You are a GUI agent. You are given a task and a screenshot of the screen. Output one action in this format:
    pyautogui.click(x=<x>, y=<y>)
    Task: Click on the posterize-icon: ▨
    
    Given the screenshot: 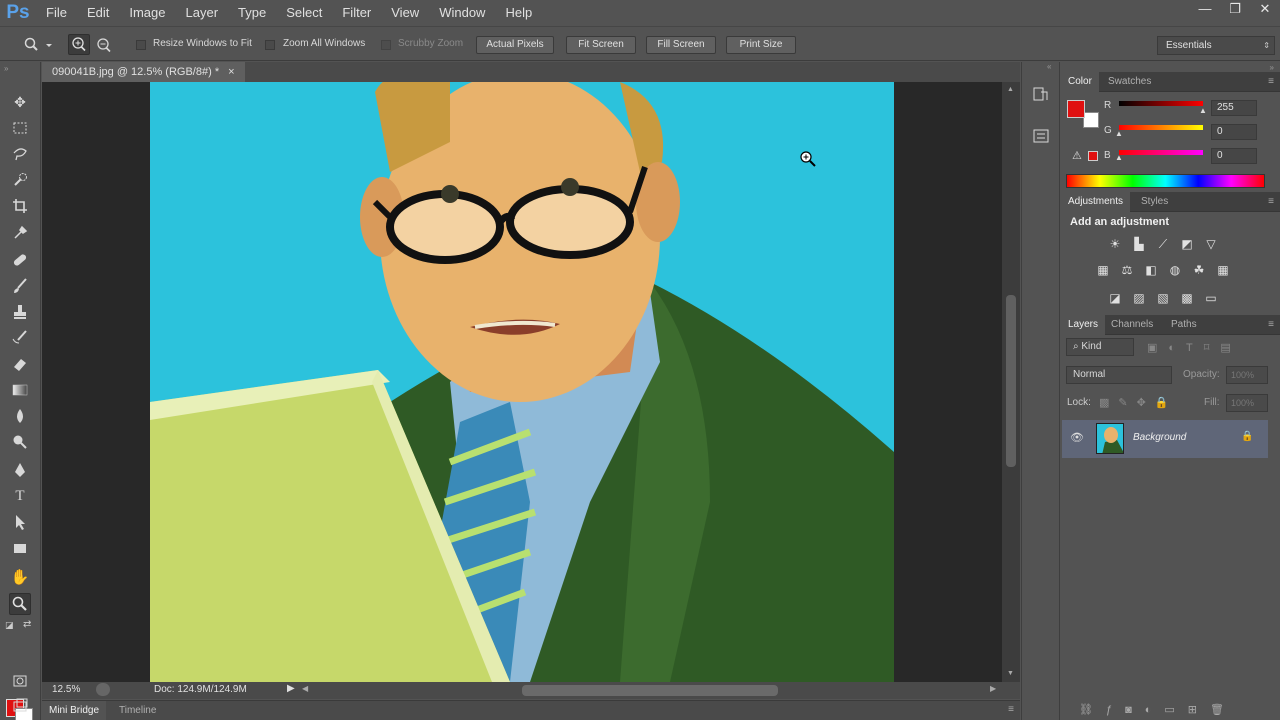 What is the action you would take?
    pyautogui.click(x=1139, y=298)
    